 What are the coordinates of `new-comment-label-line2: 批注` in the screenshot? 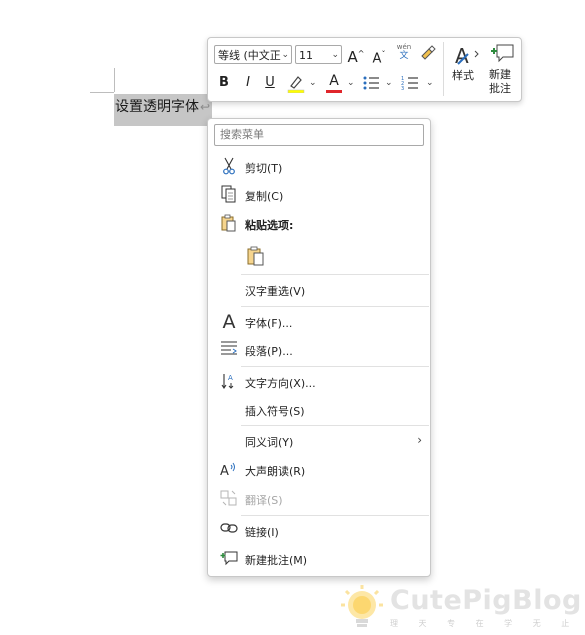 It's located at (500, 88).